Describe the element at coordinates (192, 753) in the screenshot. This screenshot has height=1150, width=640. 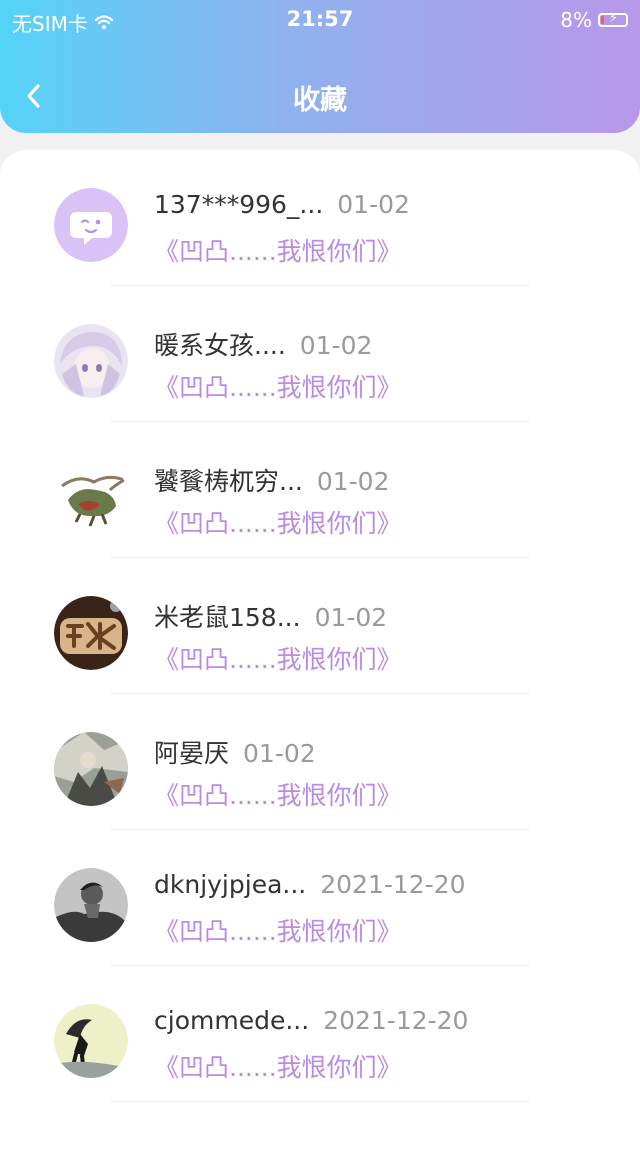
I see `favorite-username: 阿晏厌` at that location.